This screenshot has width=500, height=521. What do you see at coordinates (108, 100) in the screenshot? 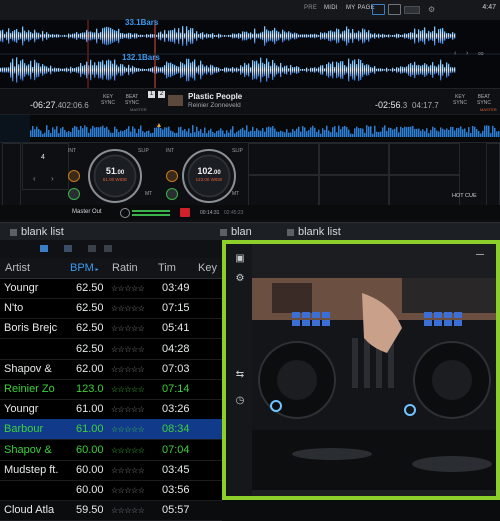
I see `deck-left-key-sync: KEY SYNC` at bounding box center [108, 100].